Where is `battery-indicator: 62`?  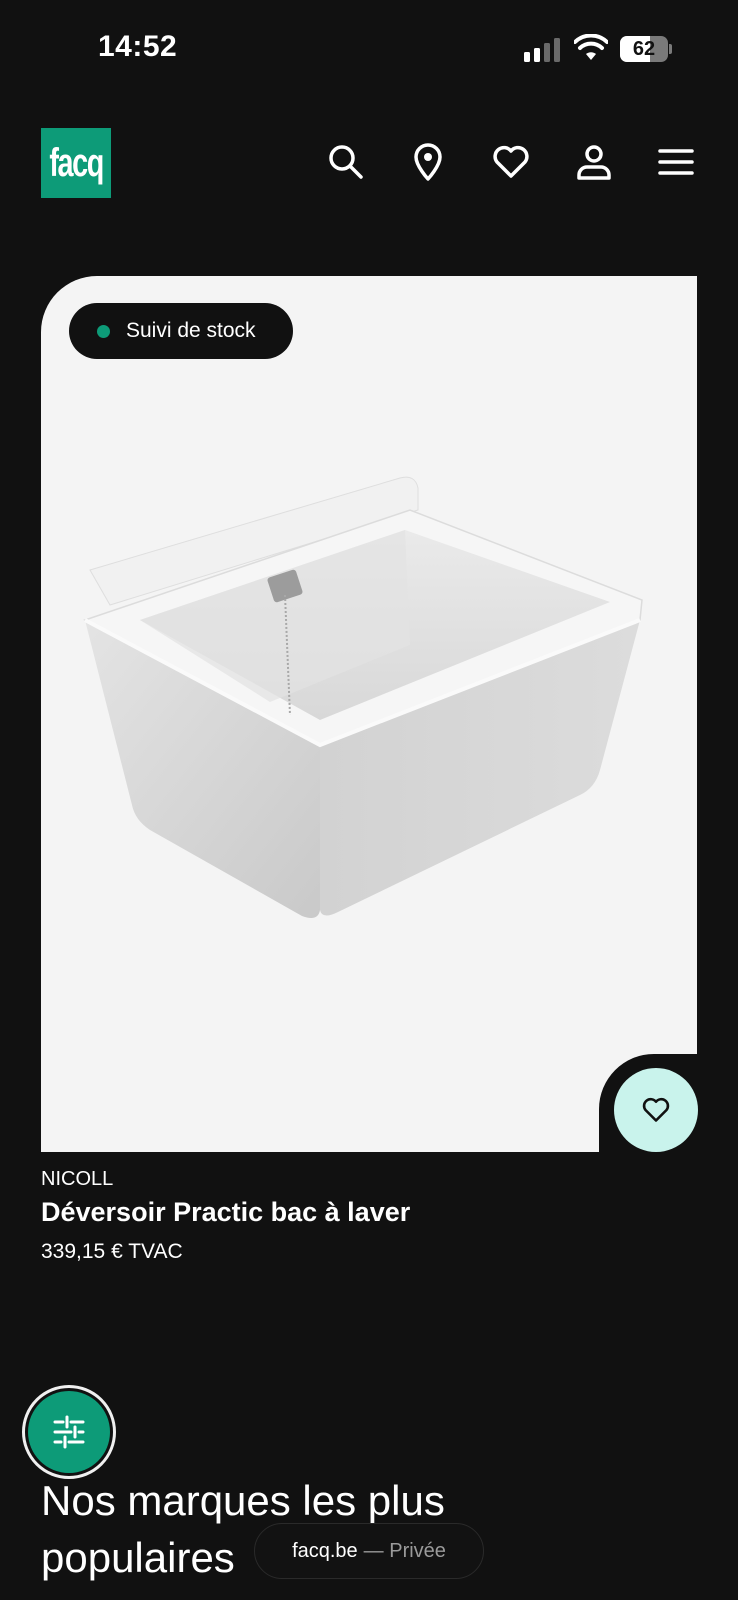 battery-indicator: 62 is located at coordinates (646, 49).